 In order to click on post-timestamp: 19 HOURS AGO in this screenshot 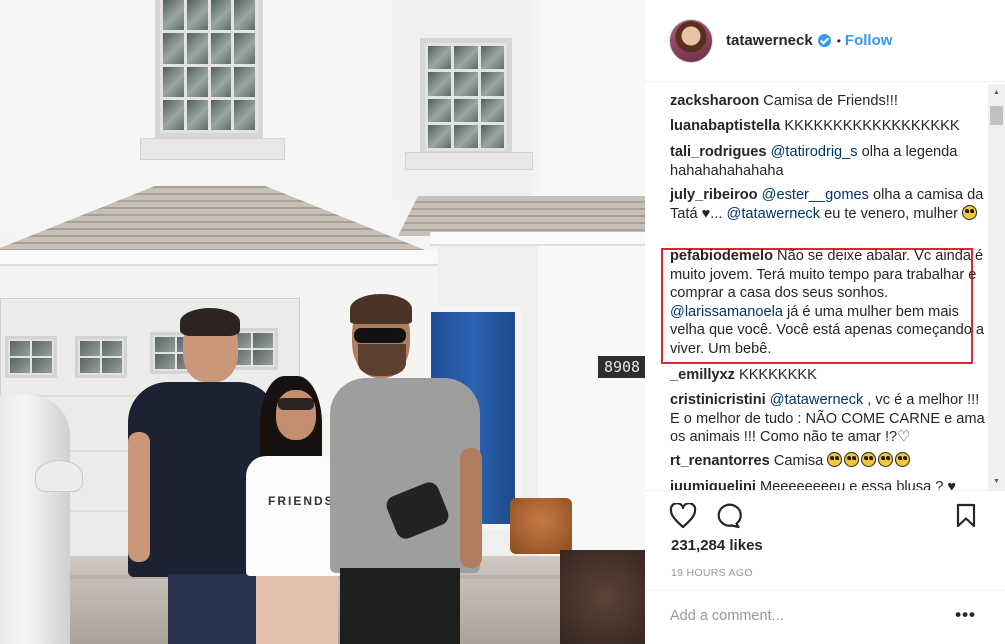, I will do `click(712, 573)`.